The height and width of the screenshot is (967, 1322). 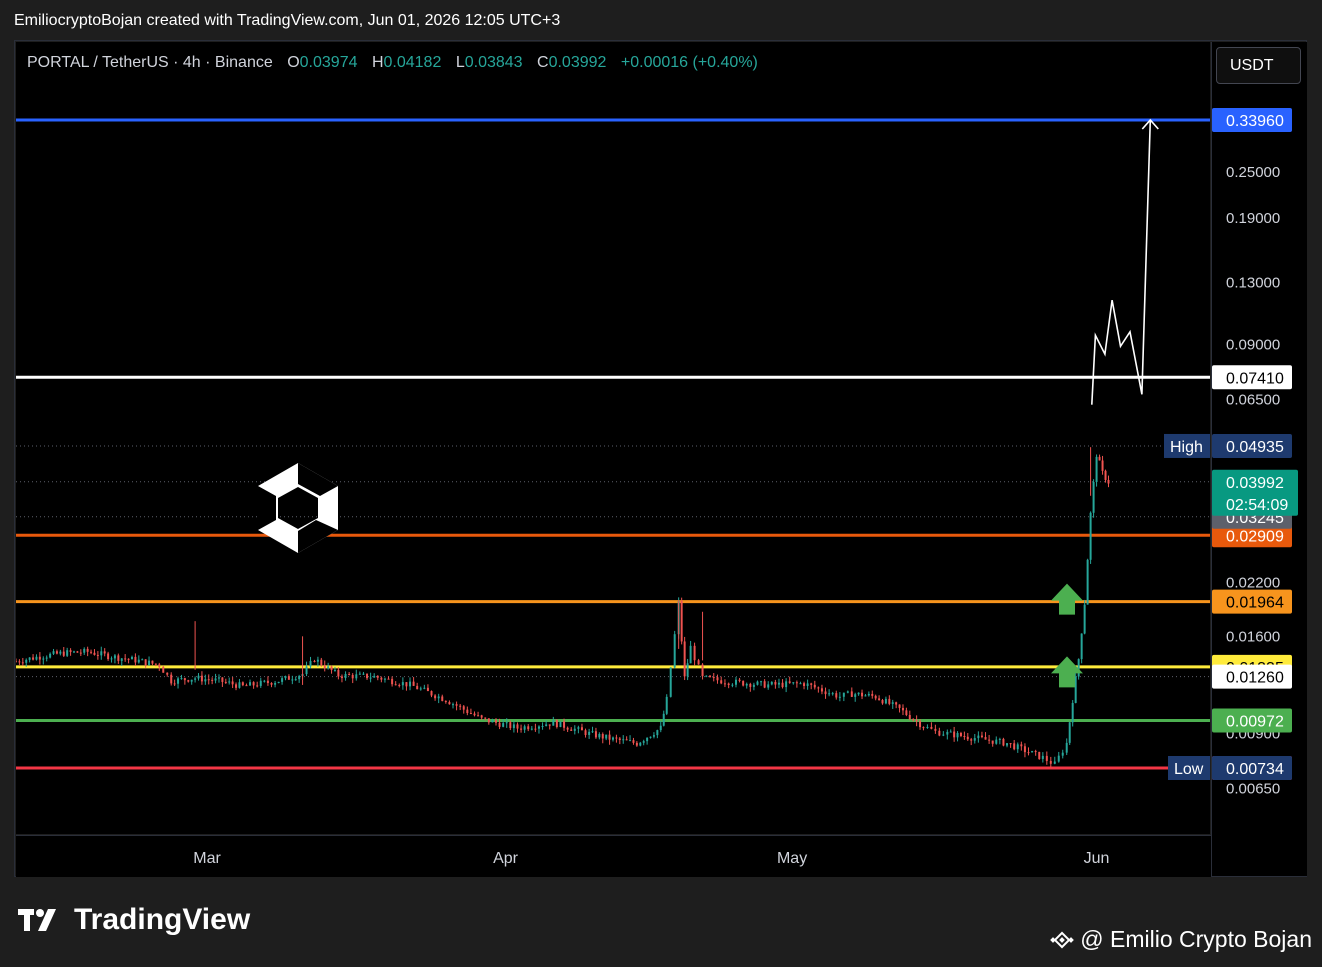 What do you see at coordinates (150, 62) in the screenshot?
I see `symbol-label: PORTAL / TetherUS · 4h · Binance` at bounding box center [150, 62].